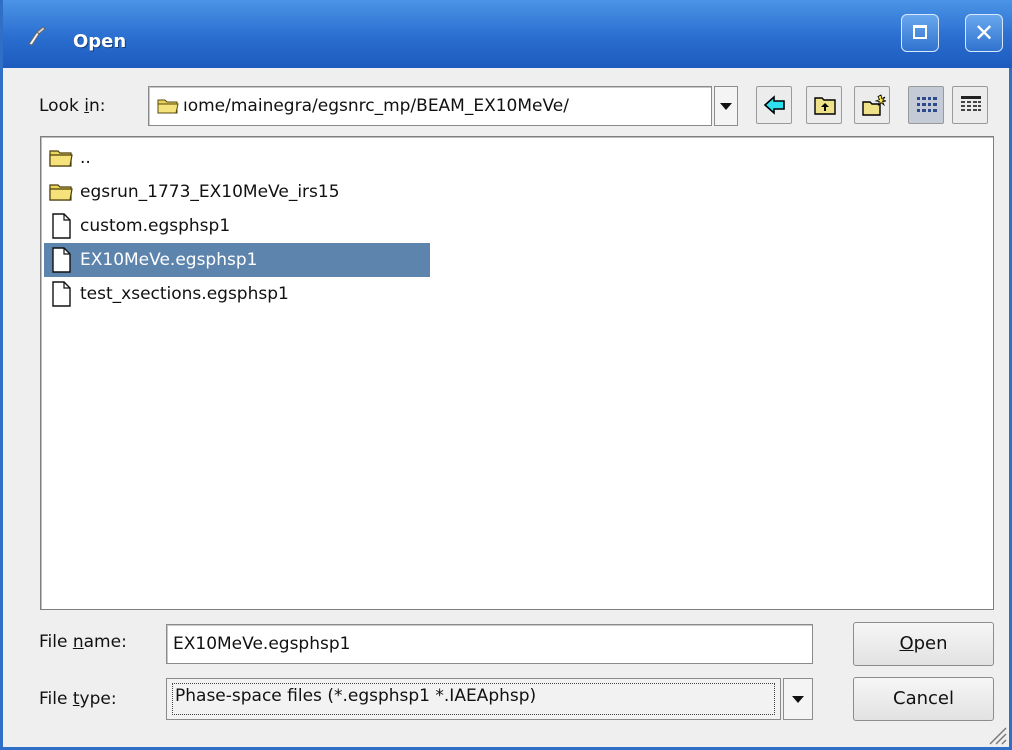 The width and height of the screenshot is (1012, 750). I want to click on back-icon, so click(774, 105).